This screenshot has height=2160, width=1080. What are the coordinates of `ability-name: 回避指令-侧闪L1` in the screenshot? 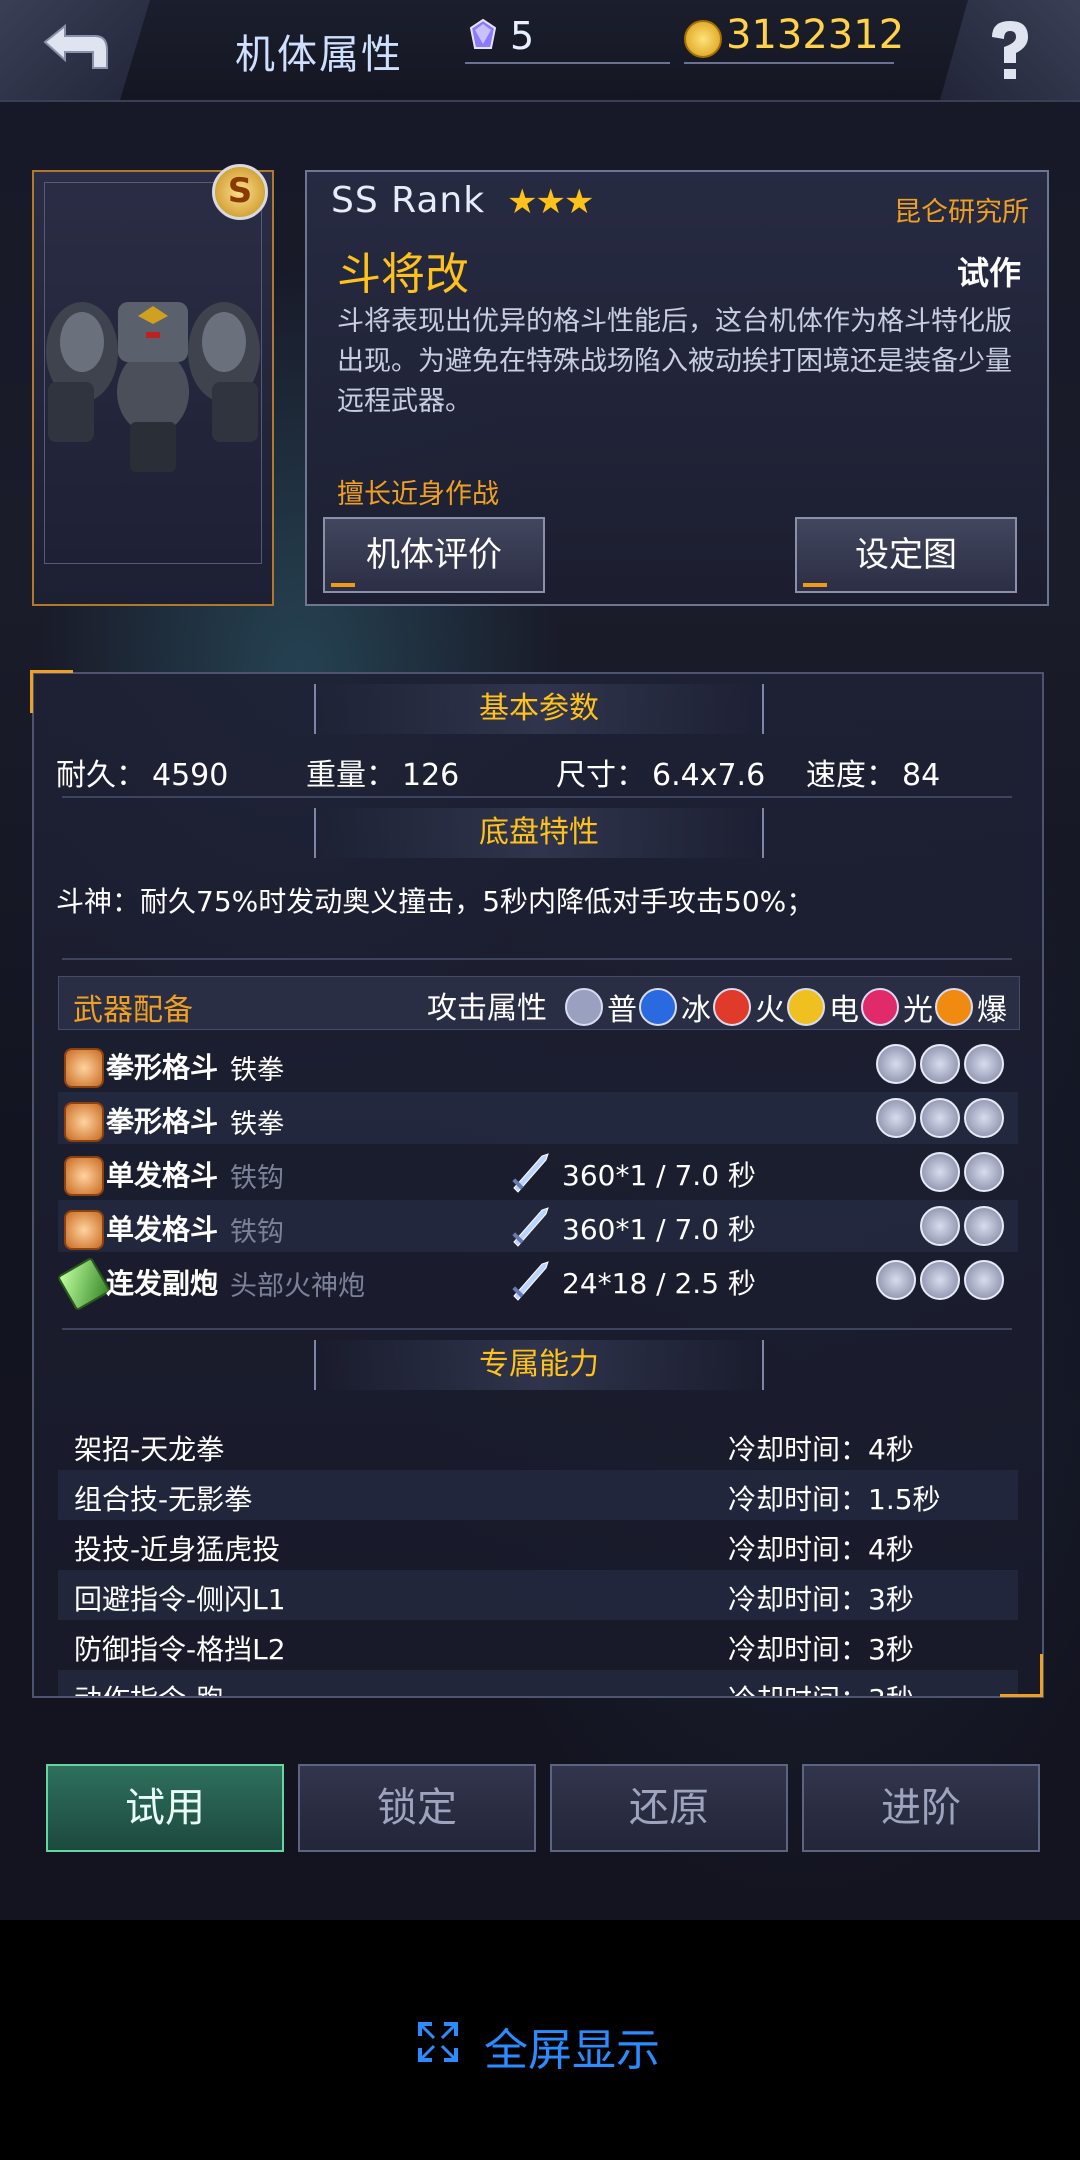 It's located at (180, 1599).